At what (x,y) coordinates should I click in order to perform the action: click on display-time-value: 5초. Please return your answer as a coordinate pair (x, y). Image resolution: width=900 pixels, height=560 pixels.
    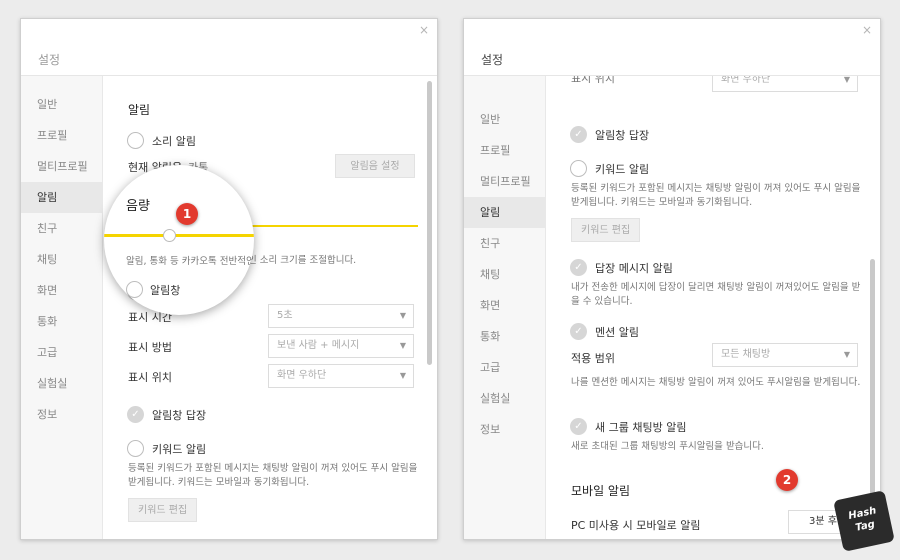
    Looking at the image, I should click on (285, 315).